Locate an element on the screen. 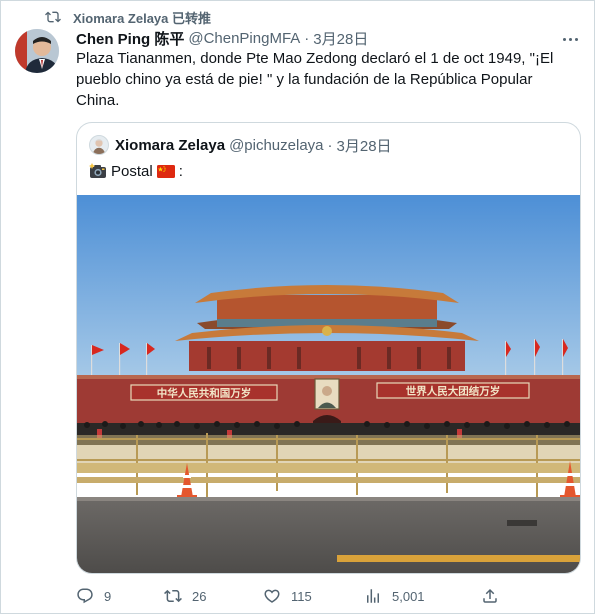 The height and width of the screenshot is (614, 595). retweet-label: Xiomara Zelaya 已转推 is located at coordinates (142, 18).